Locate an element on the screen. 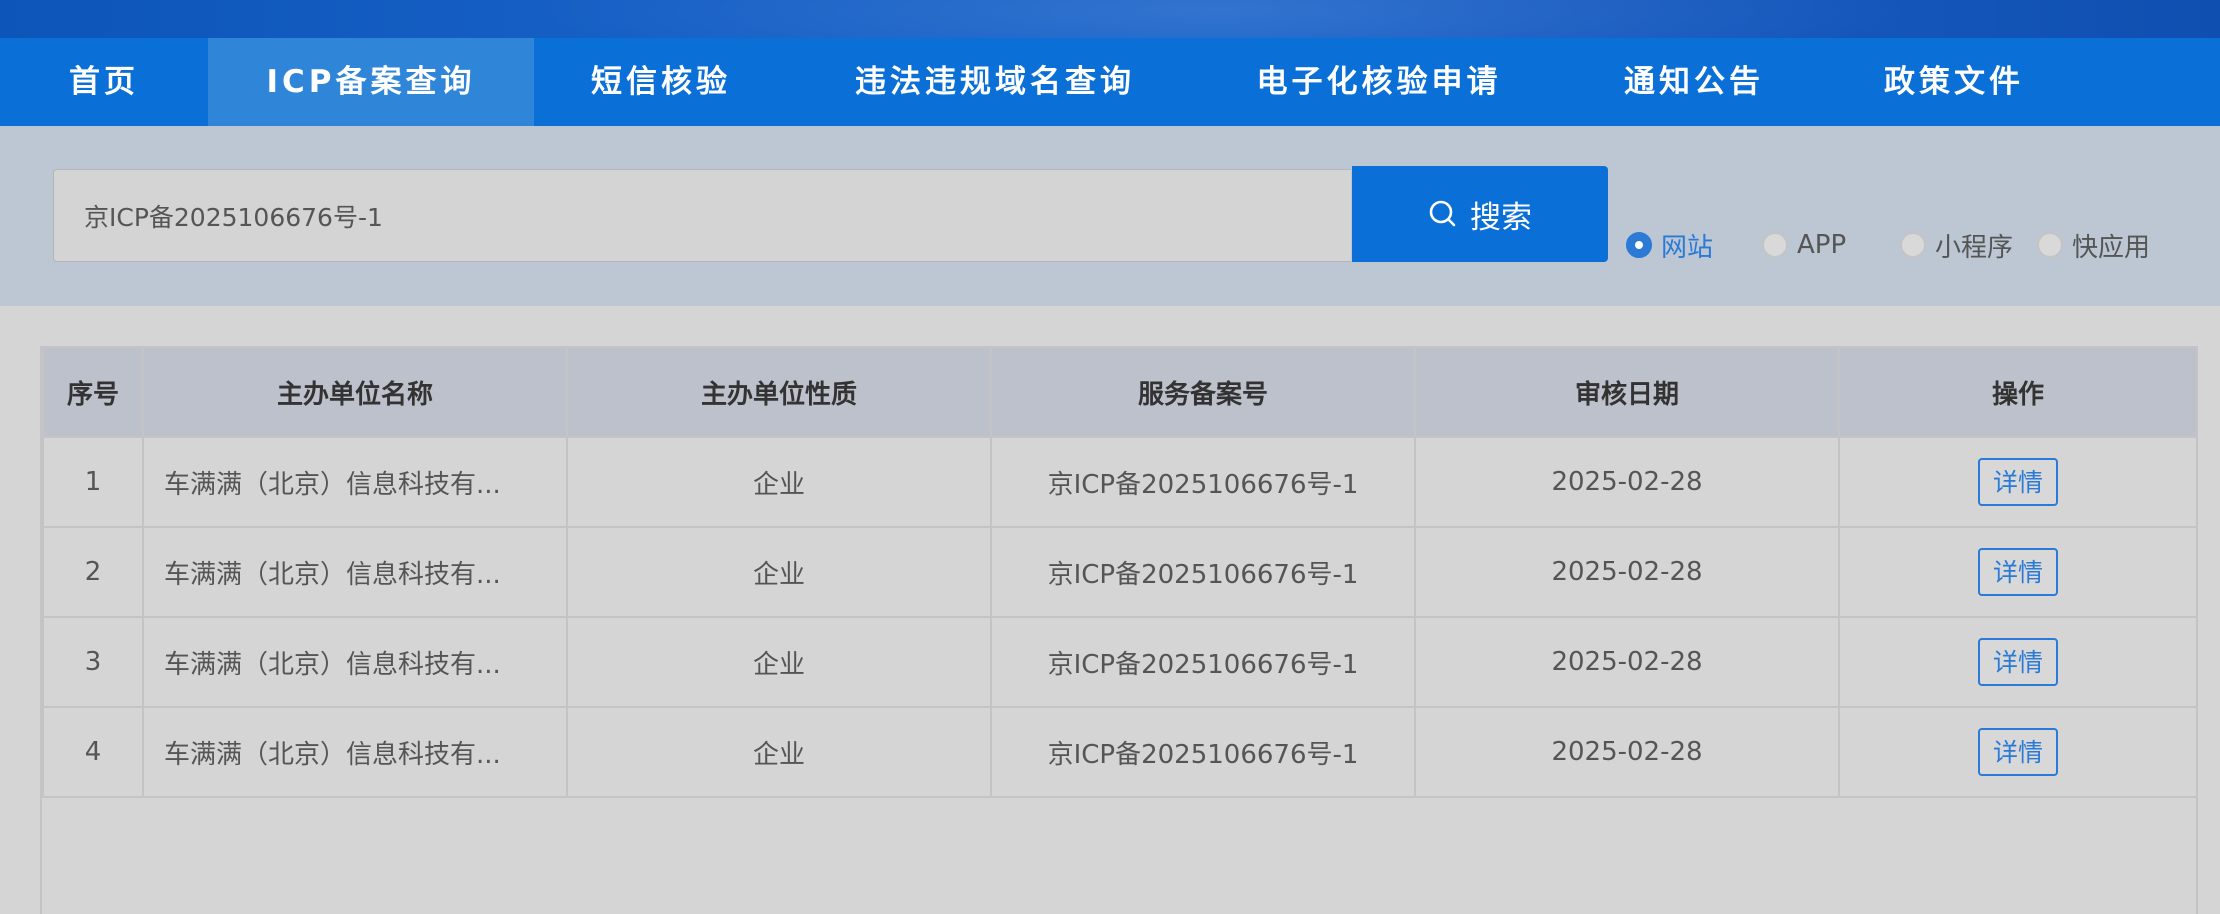 Image resolution: width=2220 pixels, height=914 pixels. header-action: 操作 is located at coordinates (2018, 392).